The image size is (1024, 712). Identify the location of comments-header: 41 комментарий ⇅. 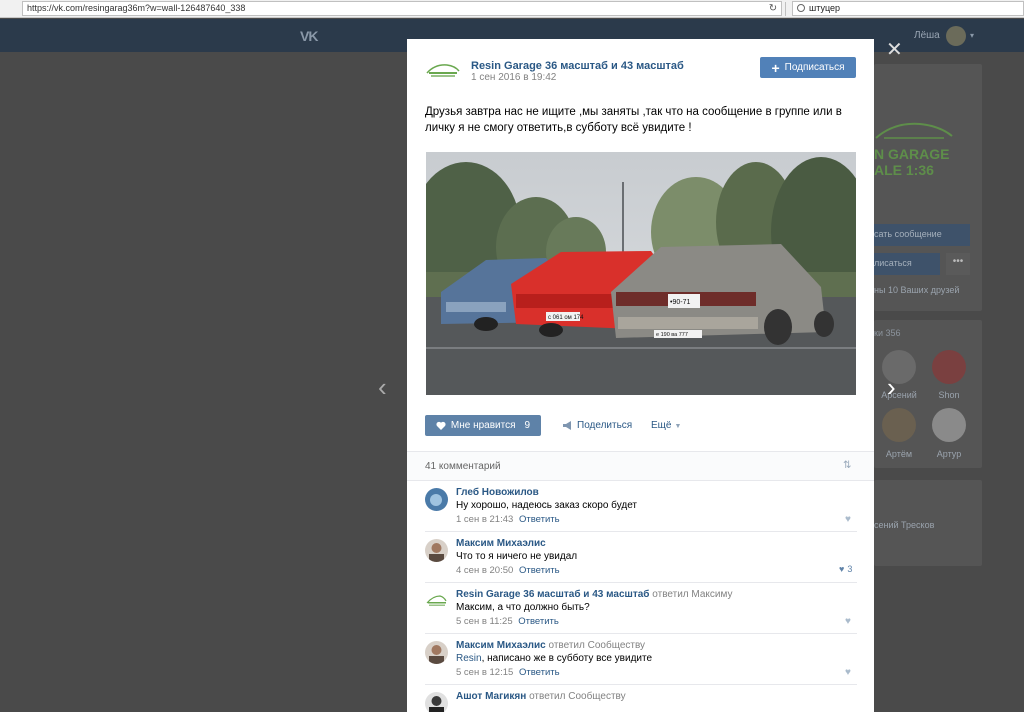
(640, 466).